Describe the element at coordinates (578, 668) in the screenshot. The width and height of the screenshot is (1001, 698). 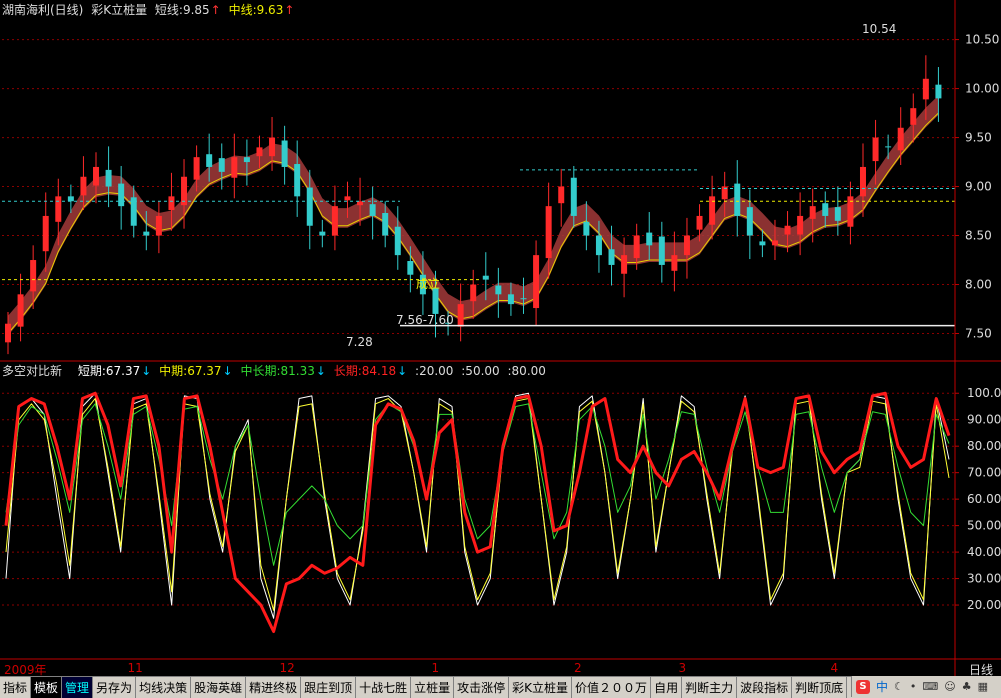
I see `date-tick-4: 2` at that location.